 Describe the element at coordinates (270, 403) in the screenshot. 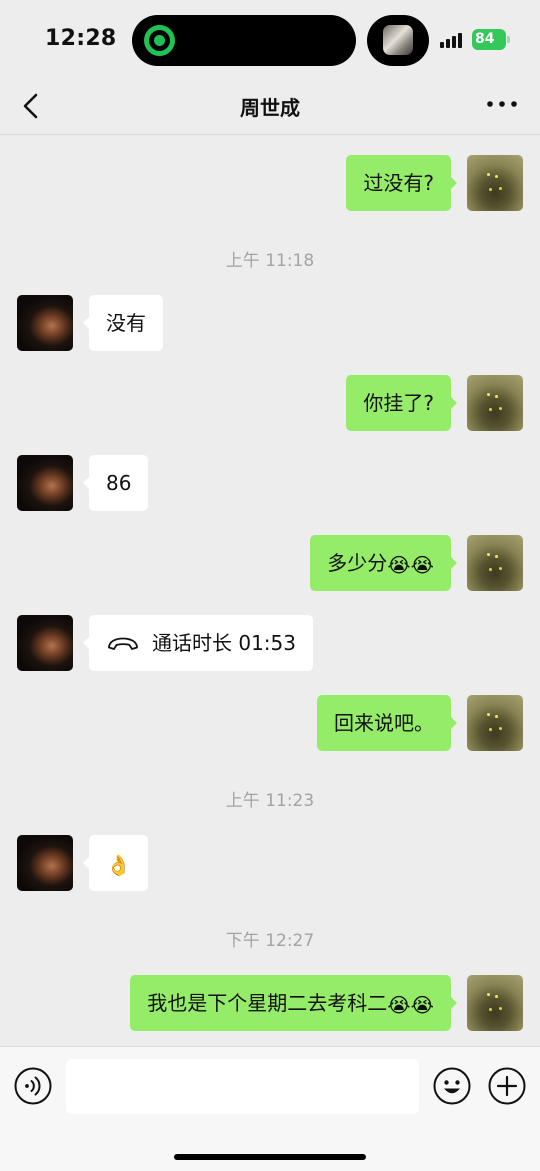

I see `message-row-outgoing: 你挂了?` at that location.